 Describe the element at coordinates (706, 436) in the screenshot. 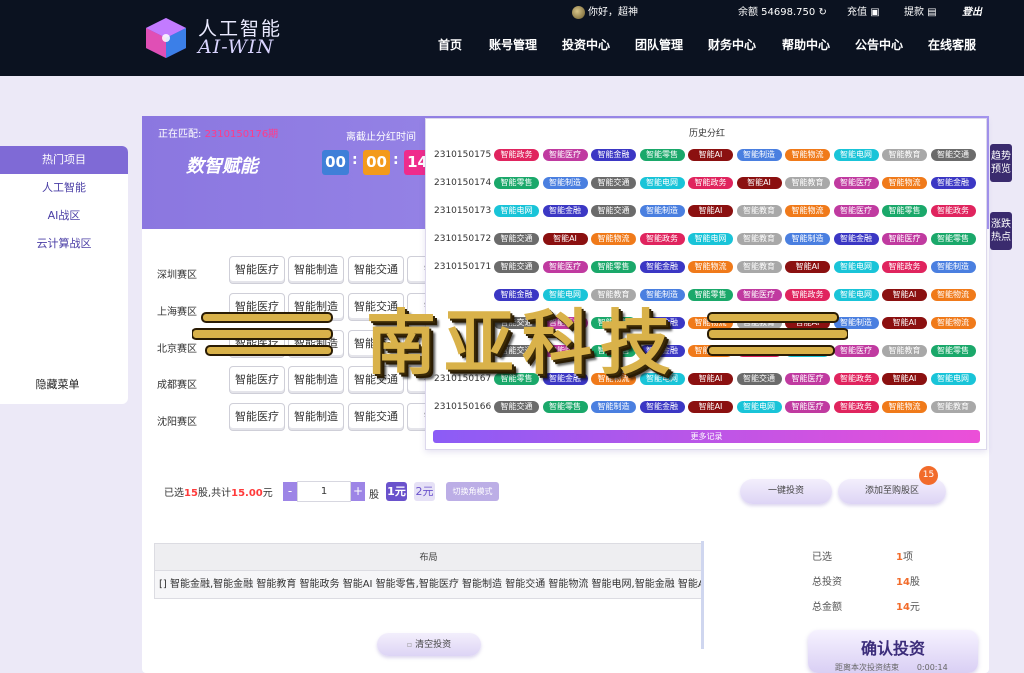

I see `more-records-button: 更多记录` at that location.